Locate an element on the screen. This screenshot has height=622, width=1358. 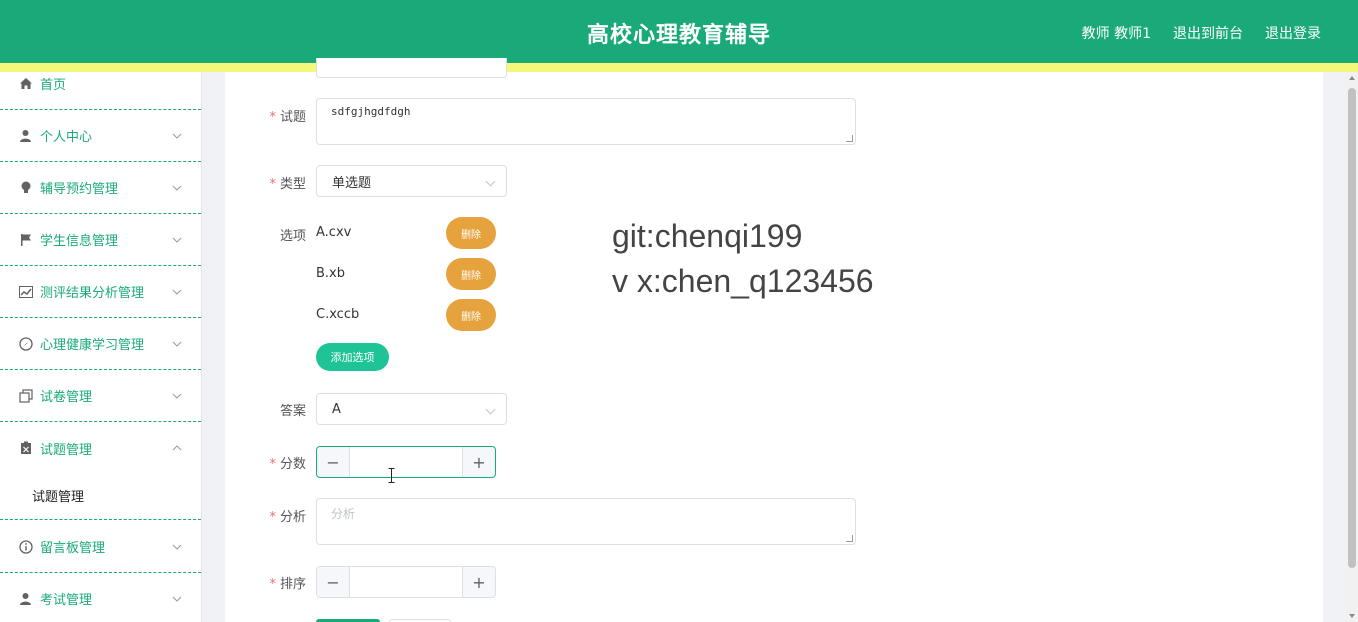
question-label: * 试题 is located at coordinates (287, 117).